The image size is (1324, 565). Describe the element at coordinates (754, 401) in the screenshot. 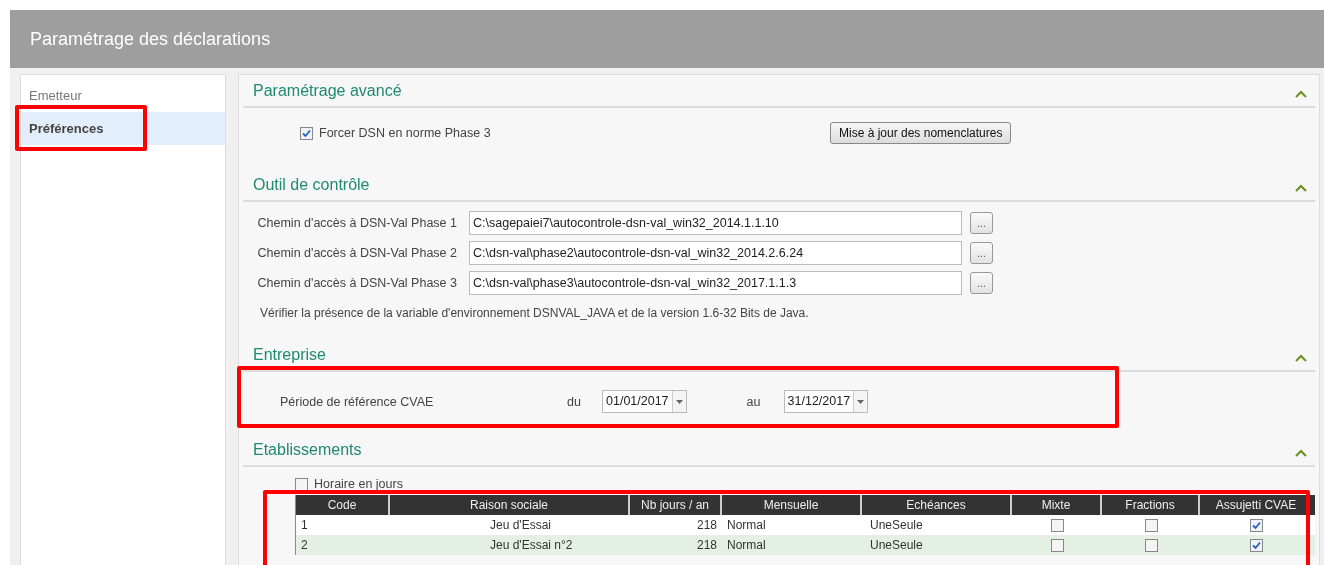

I see `field-label: au` at that location.